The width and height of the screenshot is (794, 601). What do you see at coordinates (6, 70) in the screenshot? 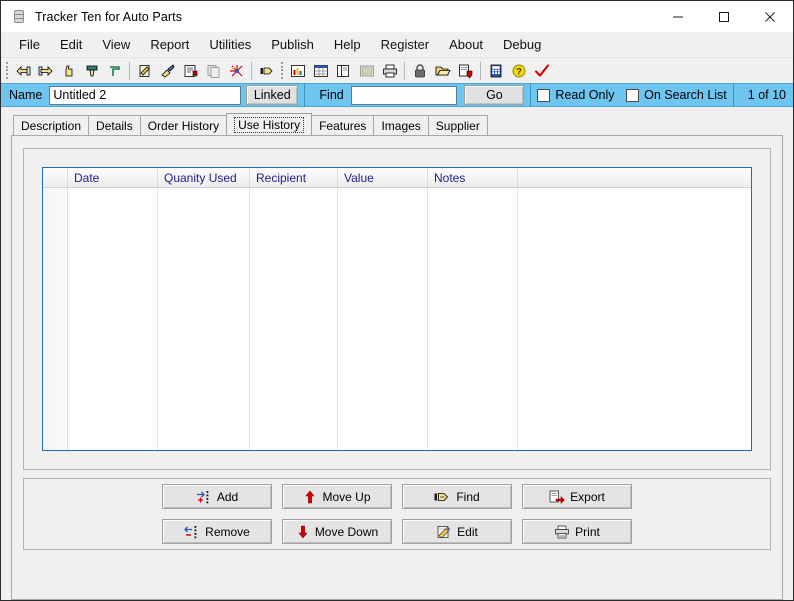
I see `toolbar-grip` at bounding box center [6, 70].